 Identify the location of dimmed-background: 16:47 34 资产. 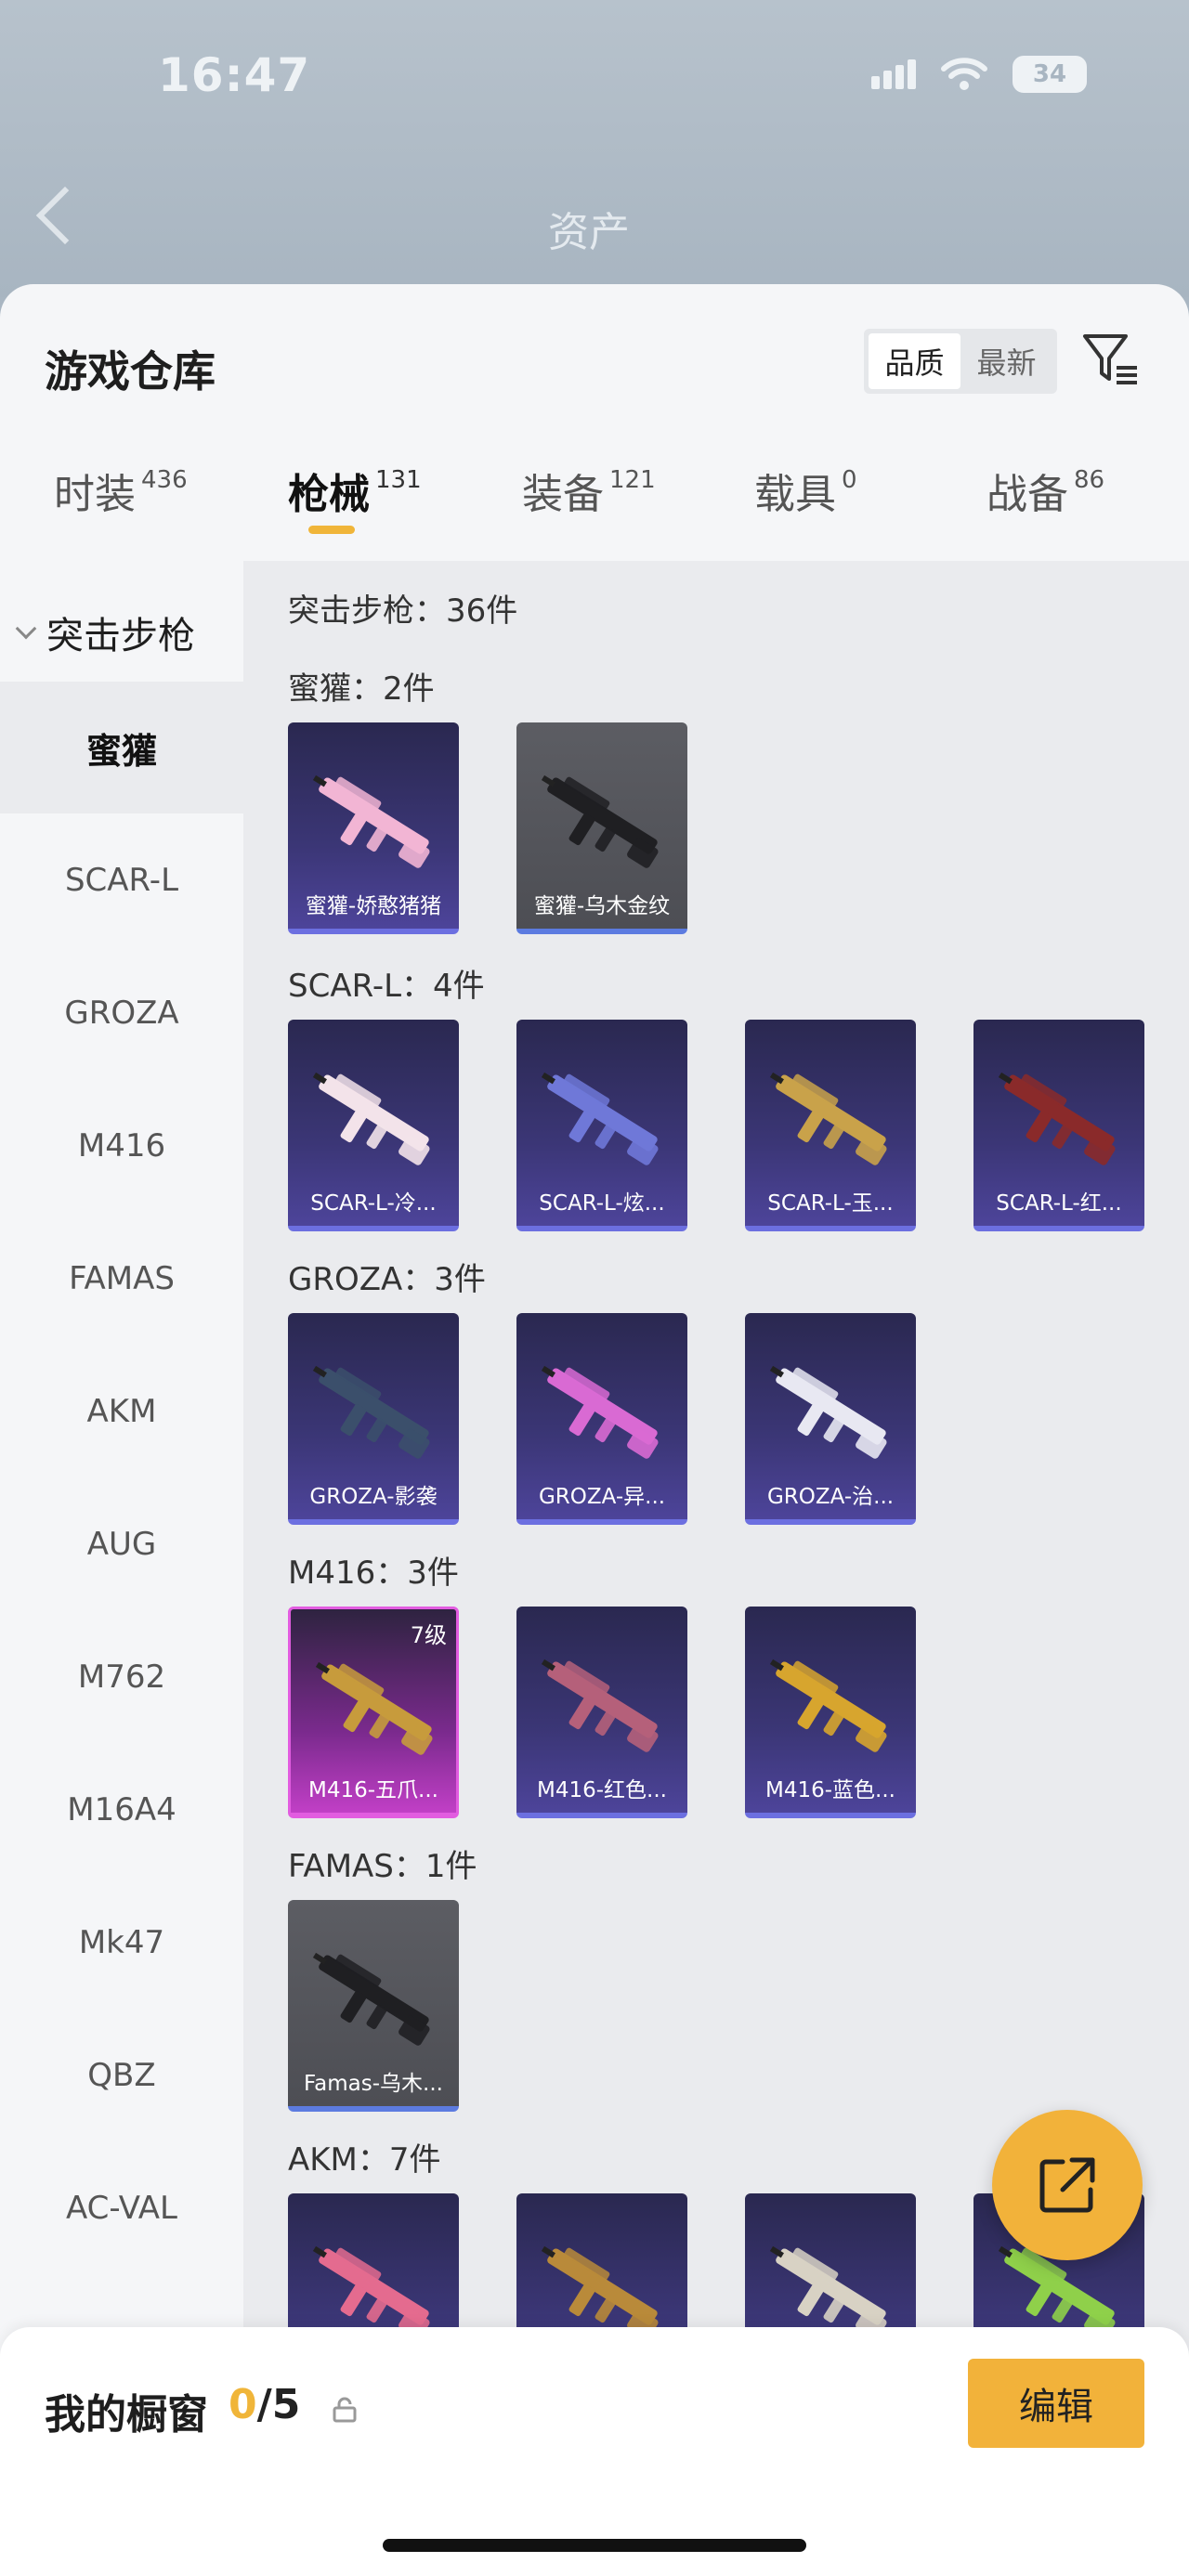
(594, 148).